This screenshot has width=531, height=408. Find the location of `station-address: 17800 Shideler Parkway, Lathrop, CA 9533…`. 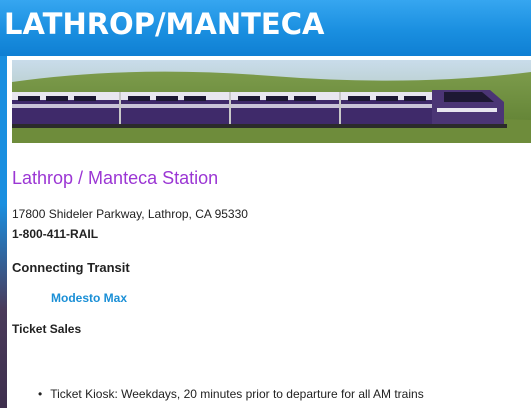

station-address: 17800 Shideler Parkway, Lathrop, CA 9533… is located at coordinates (130, 214).